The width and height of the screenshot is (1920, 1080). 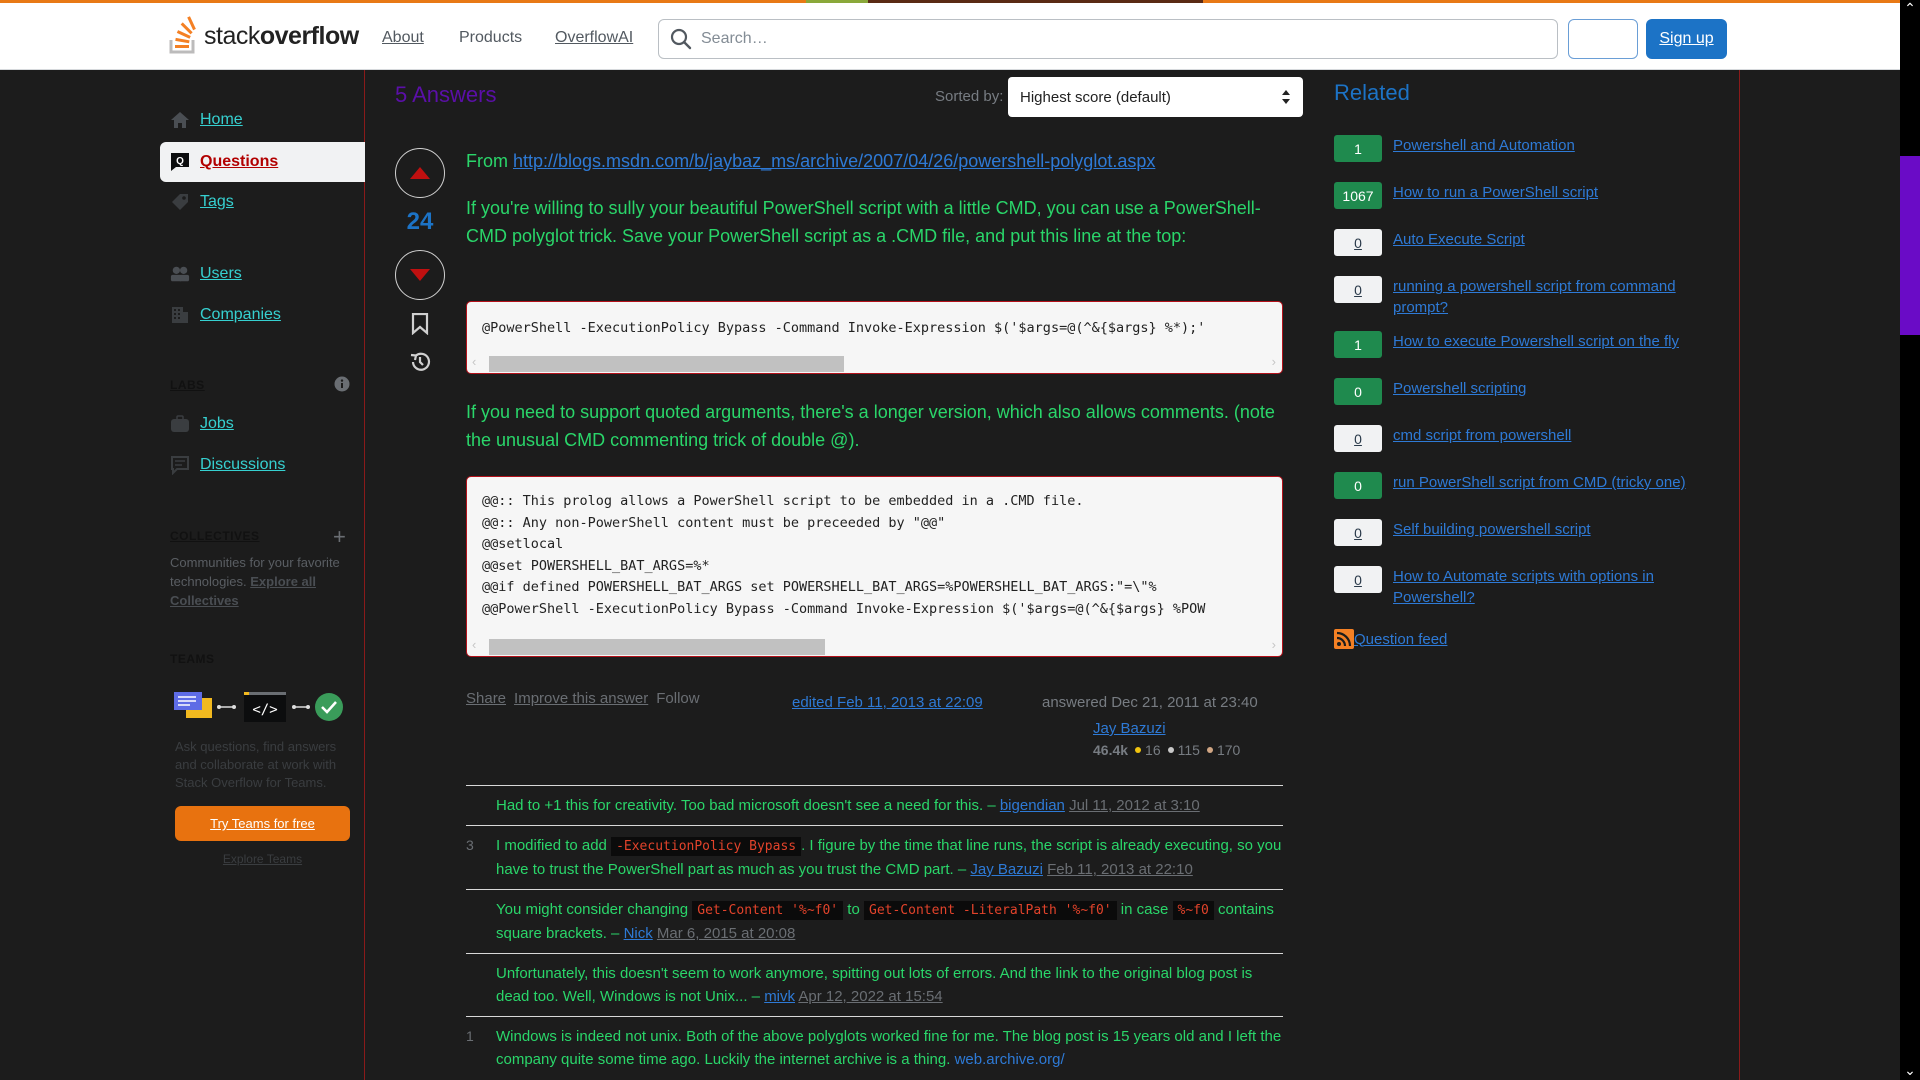 I want to click on sidebar-item-label: Questions, so click(x=239, y=162).